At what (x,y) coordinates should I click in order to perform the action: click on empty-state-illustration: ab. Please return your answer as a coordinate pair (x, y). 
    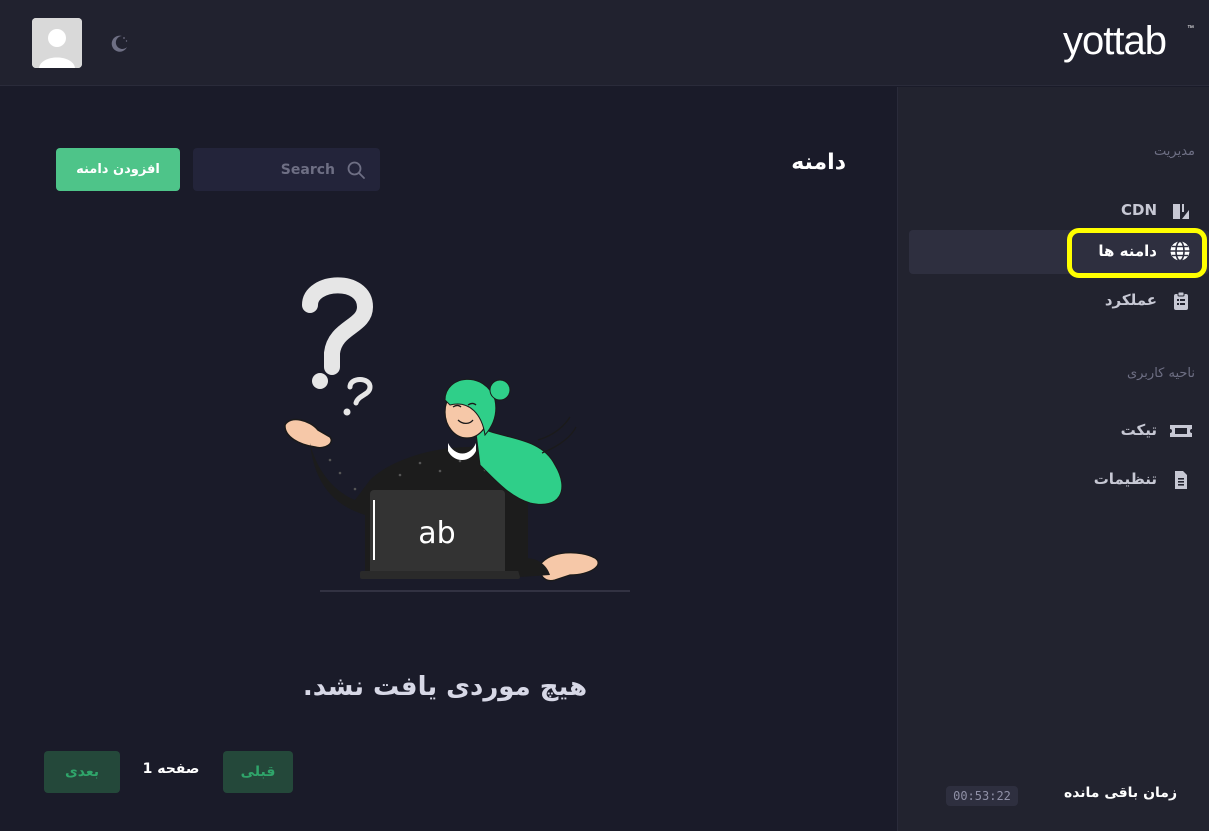
    Looking at the image, I should click on (455, 440).